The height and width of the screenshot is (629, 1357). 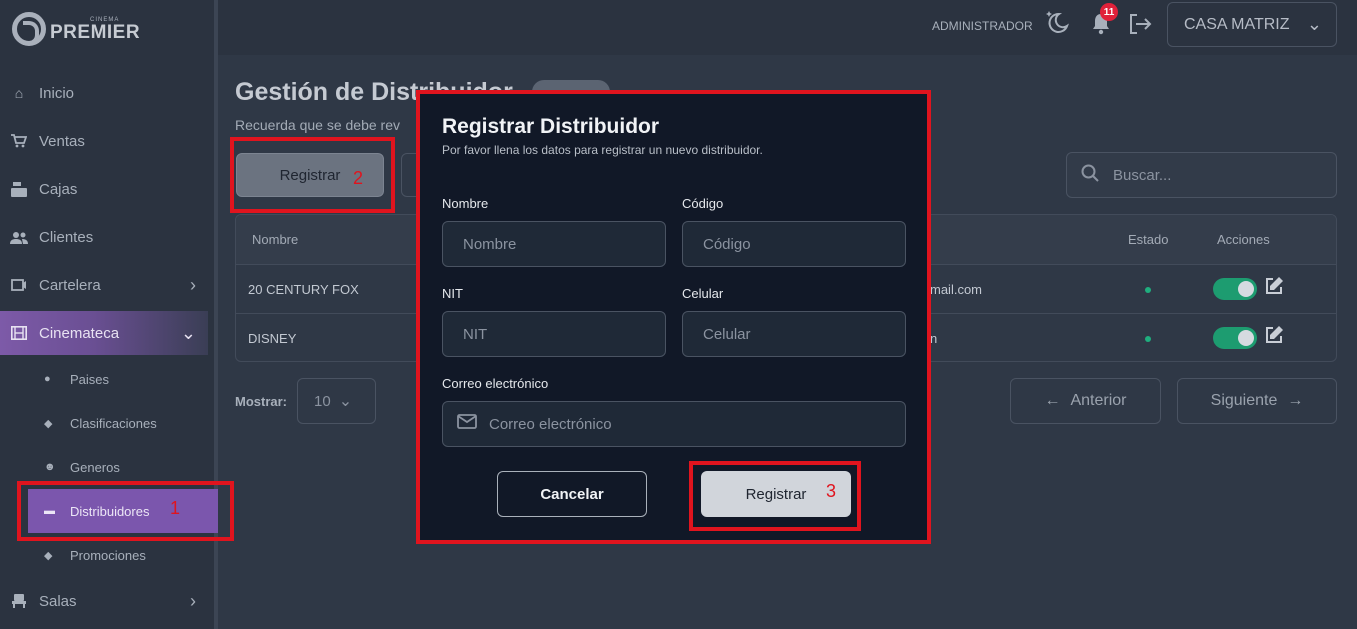 What do you see at coordinates (19, 93) in the screenshot?
I see `home-icon: ⌂` at bounding box center [19, 93].